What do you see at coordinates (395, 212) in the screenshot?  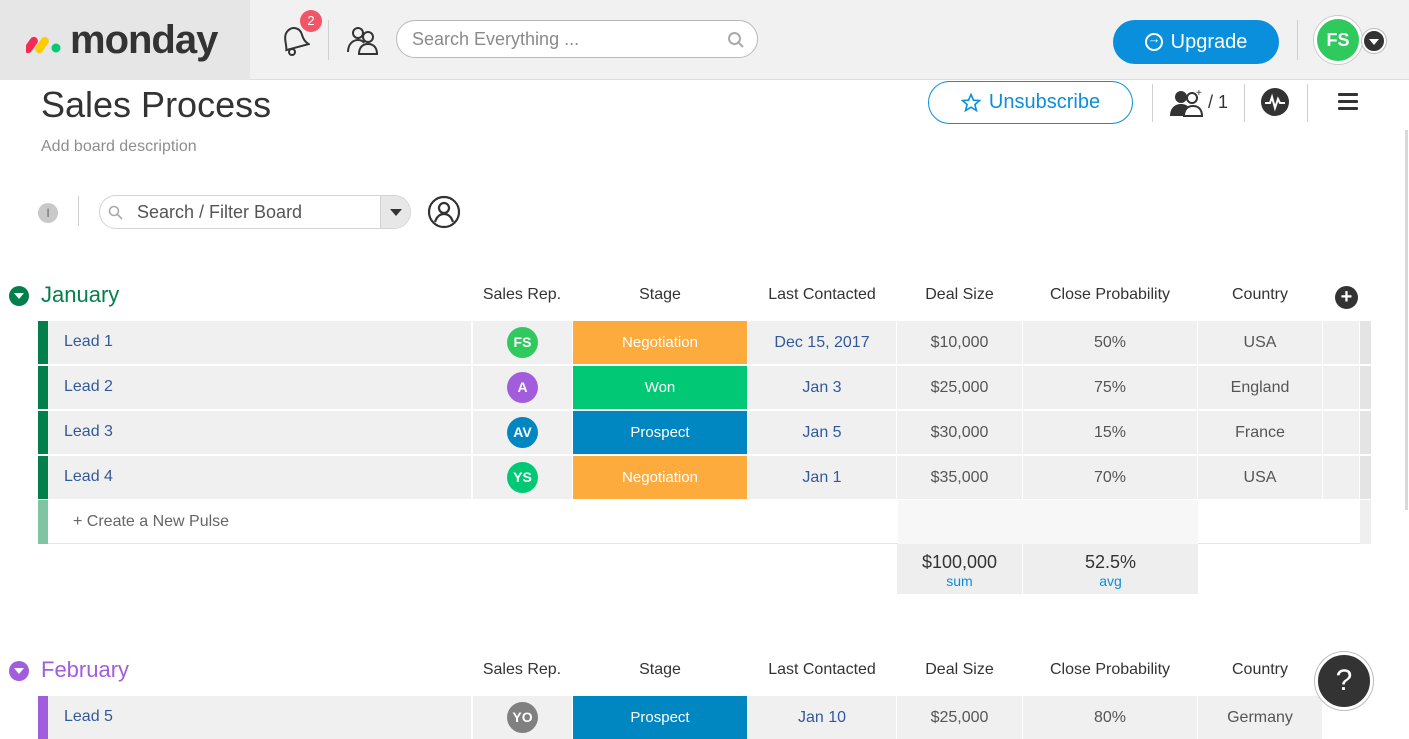 I see `filter-dropdown-icon` at bounding box center [395, 212].